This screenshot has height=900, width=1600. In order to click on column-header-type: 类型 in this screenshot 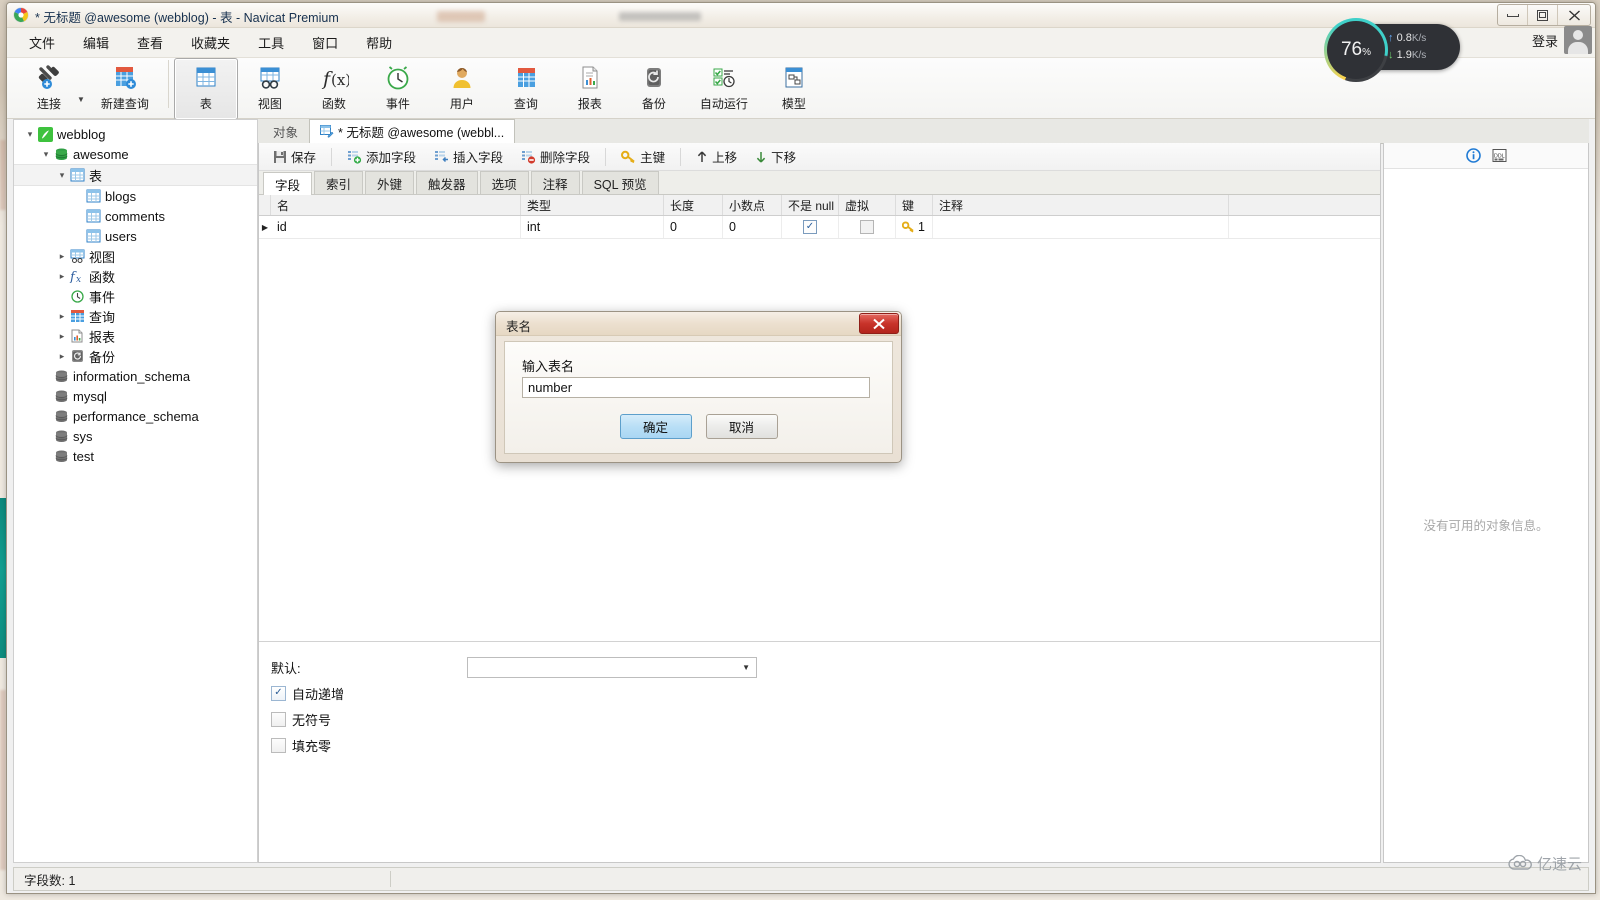, I will do `click(592, 205)`.